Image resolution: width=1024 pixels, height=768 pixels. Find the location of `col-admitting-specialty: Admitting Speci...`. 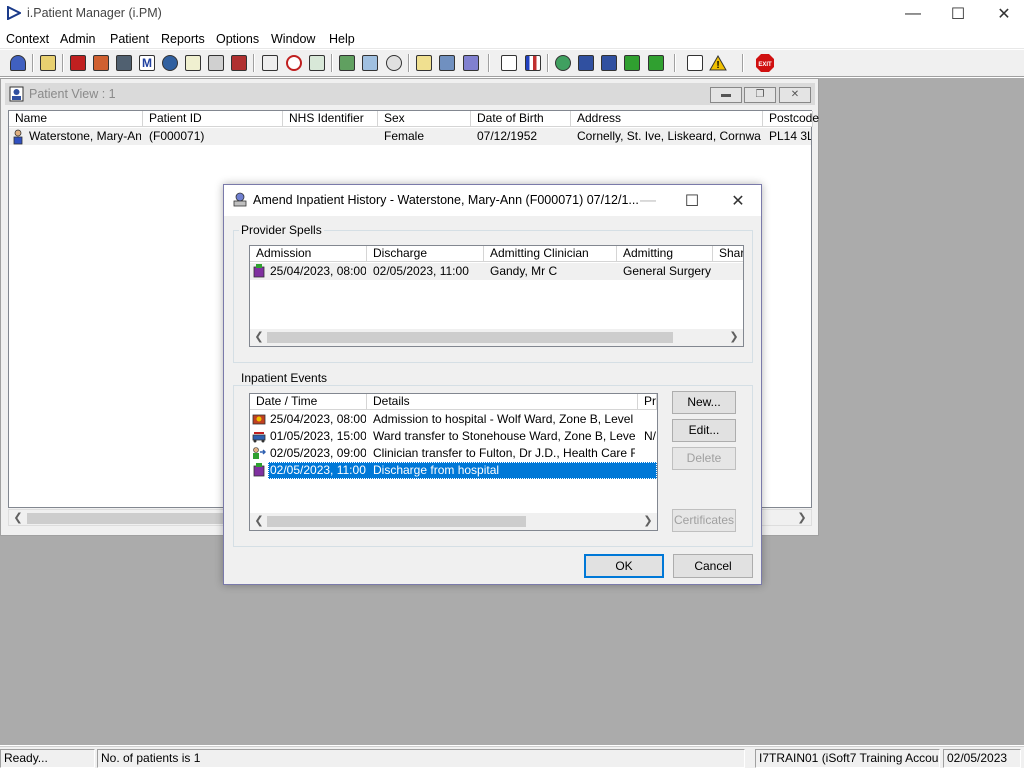

col-admitting-specialty: Admitting Speci... is located at coordinates (665, 260).